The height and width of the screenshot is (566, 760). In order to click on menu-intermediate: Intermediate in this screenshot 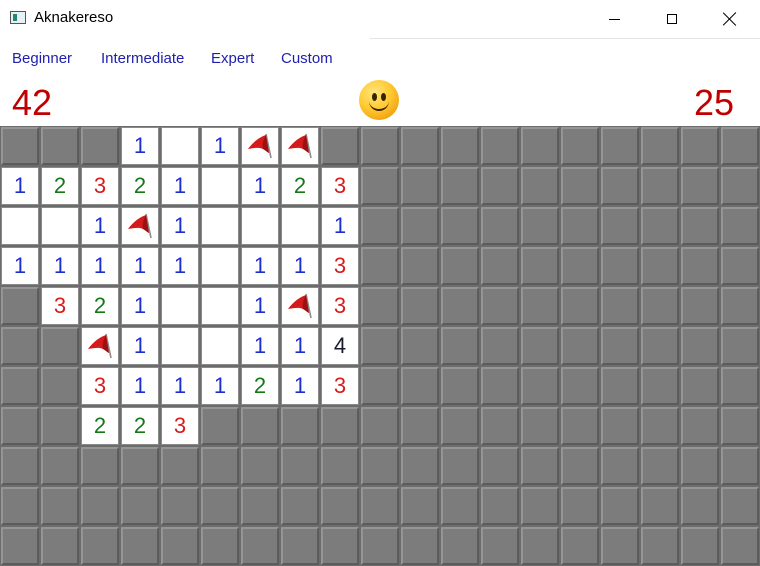, I will do `click(142, 58)`.